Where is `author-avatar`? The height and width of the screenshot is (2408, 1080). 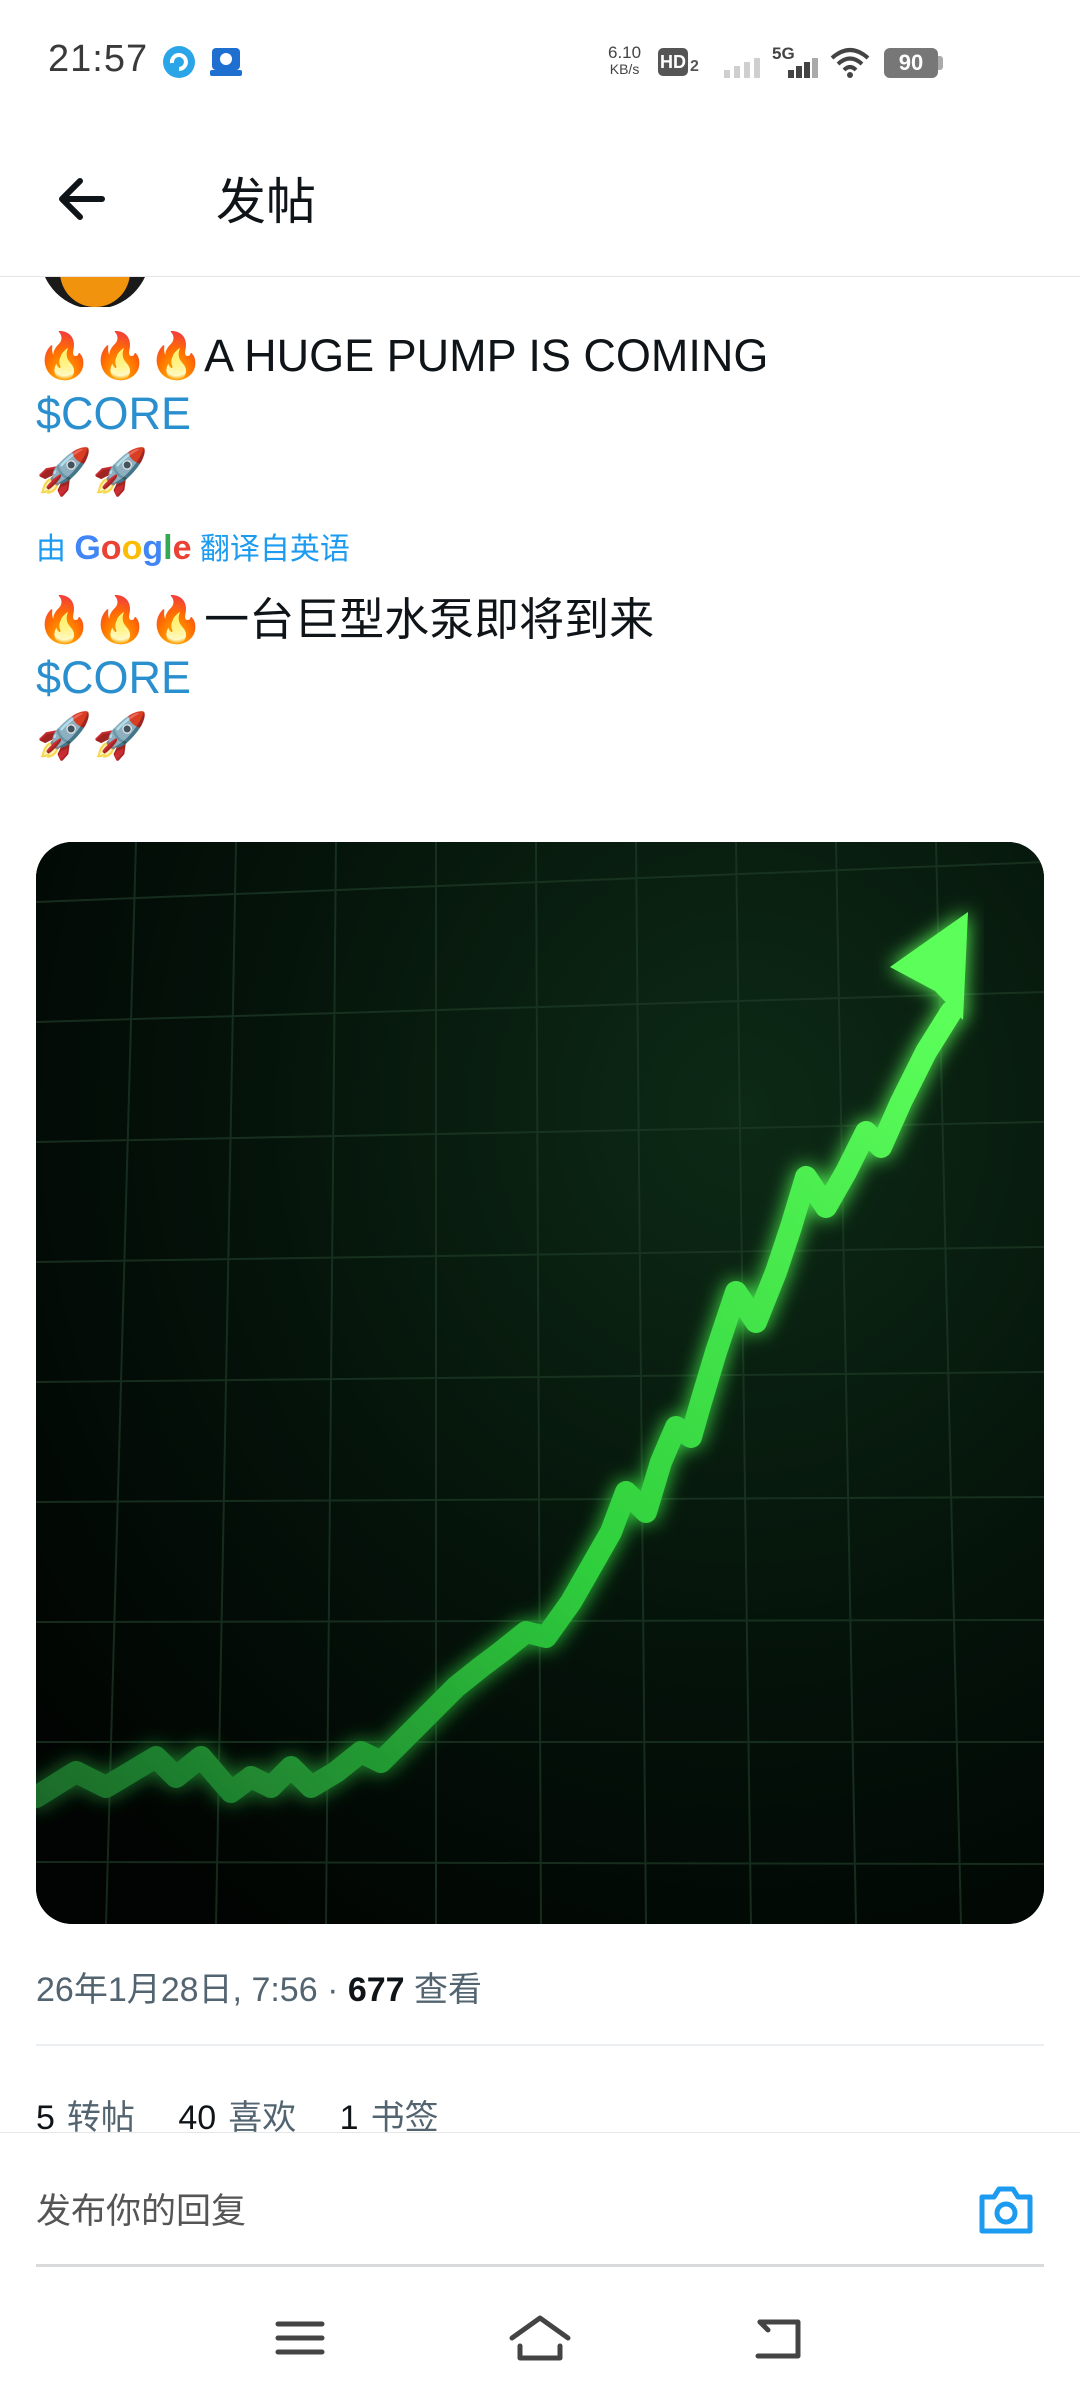
author-avatar is located at coordinates (95, 292).